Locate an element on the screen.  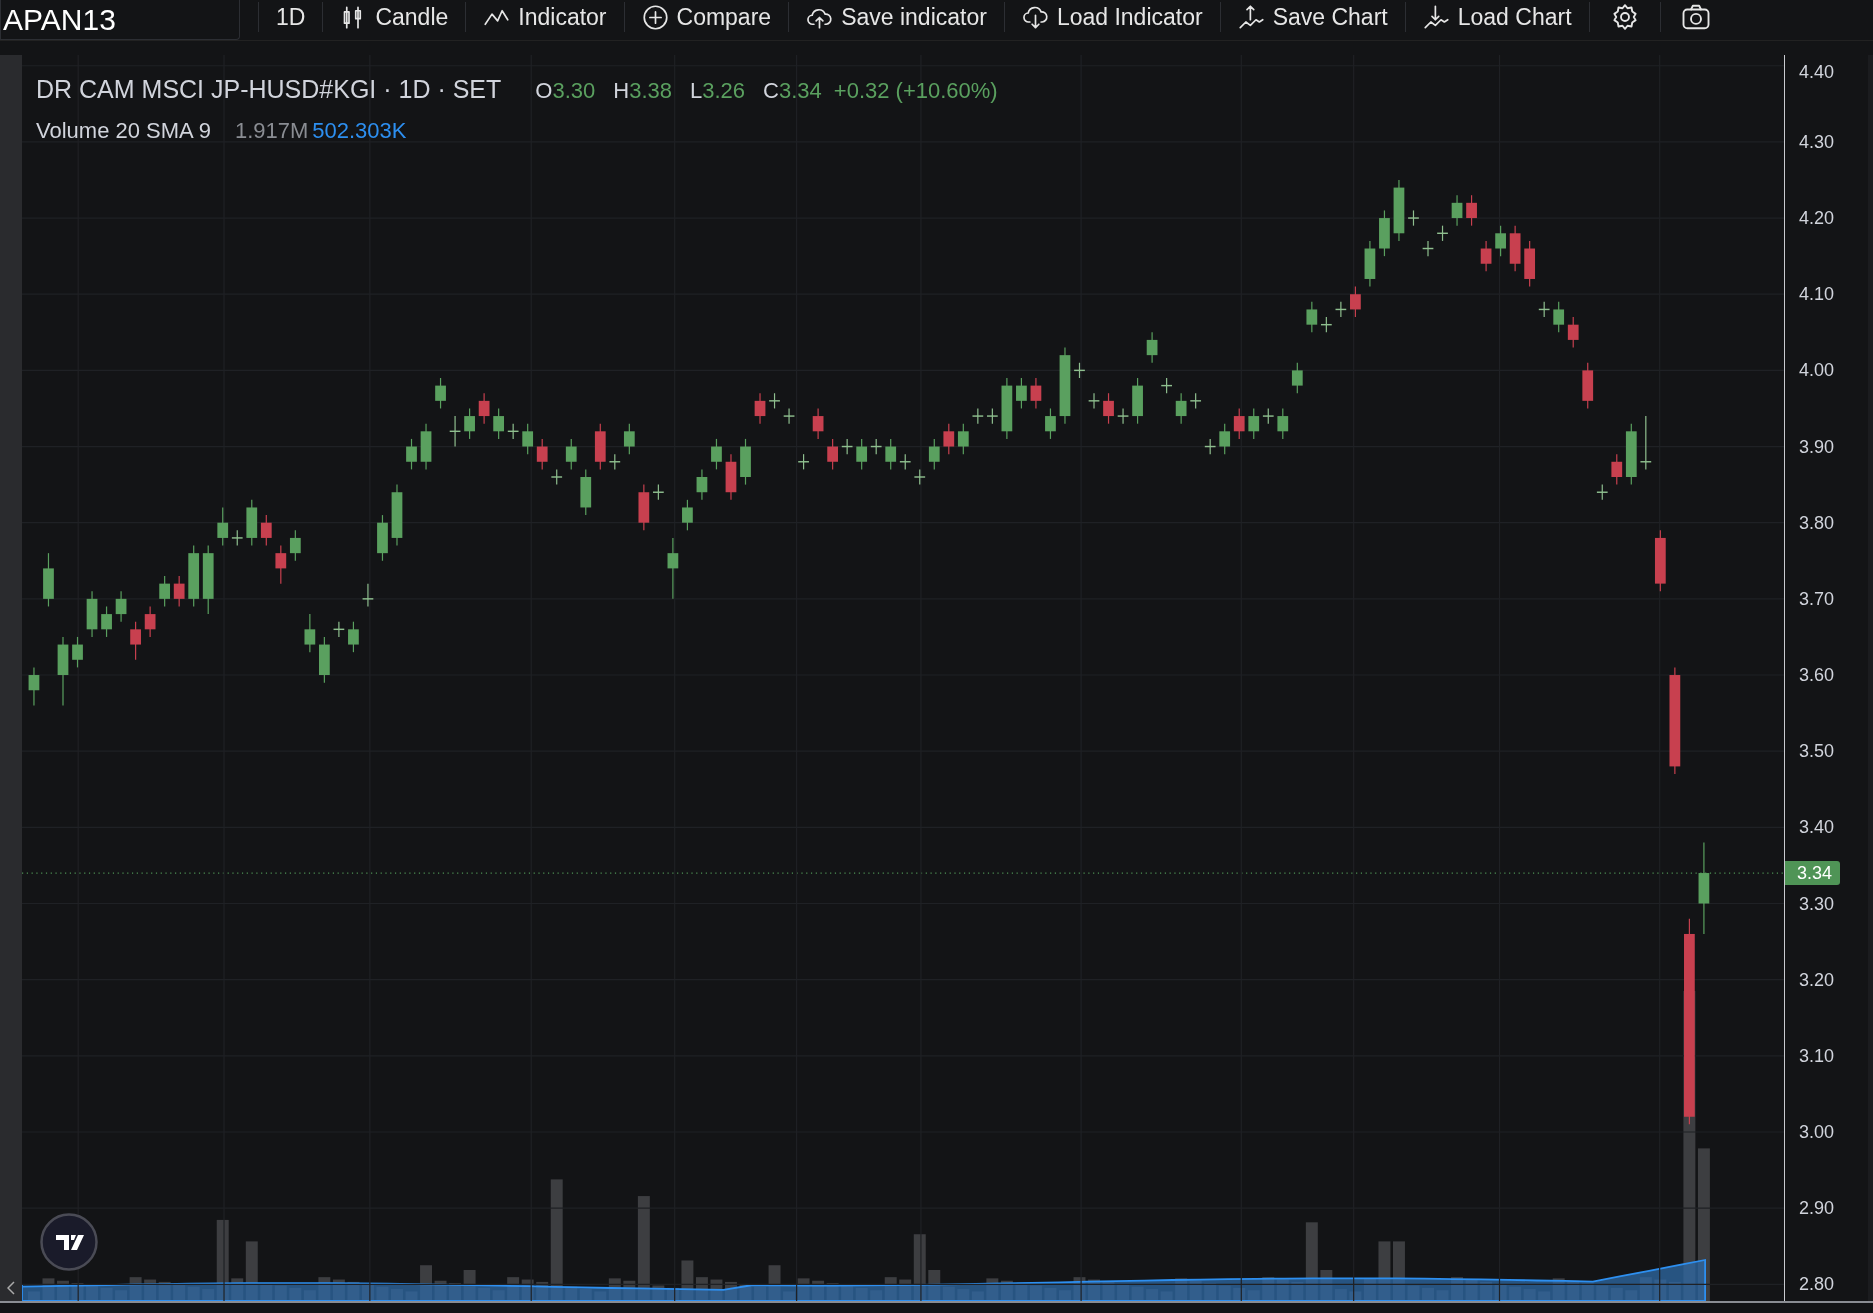
load-indicator-button: Load Indicator is located at coordinates (1112, 17).